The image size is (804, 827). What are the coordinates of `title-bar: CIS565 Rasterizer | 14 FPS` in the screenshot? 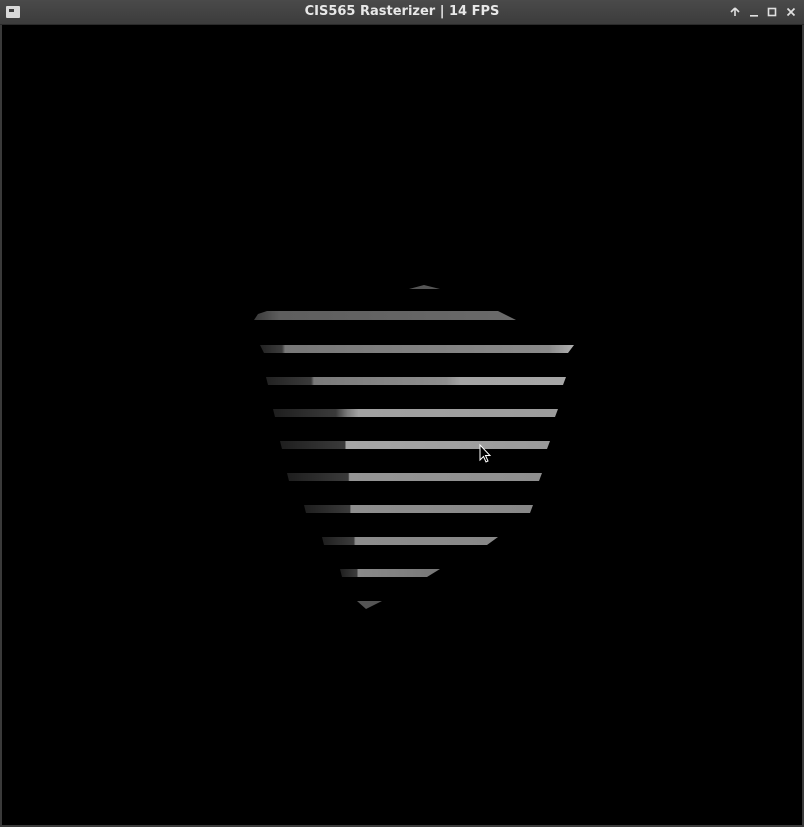 It's located at (402, 12).